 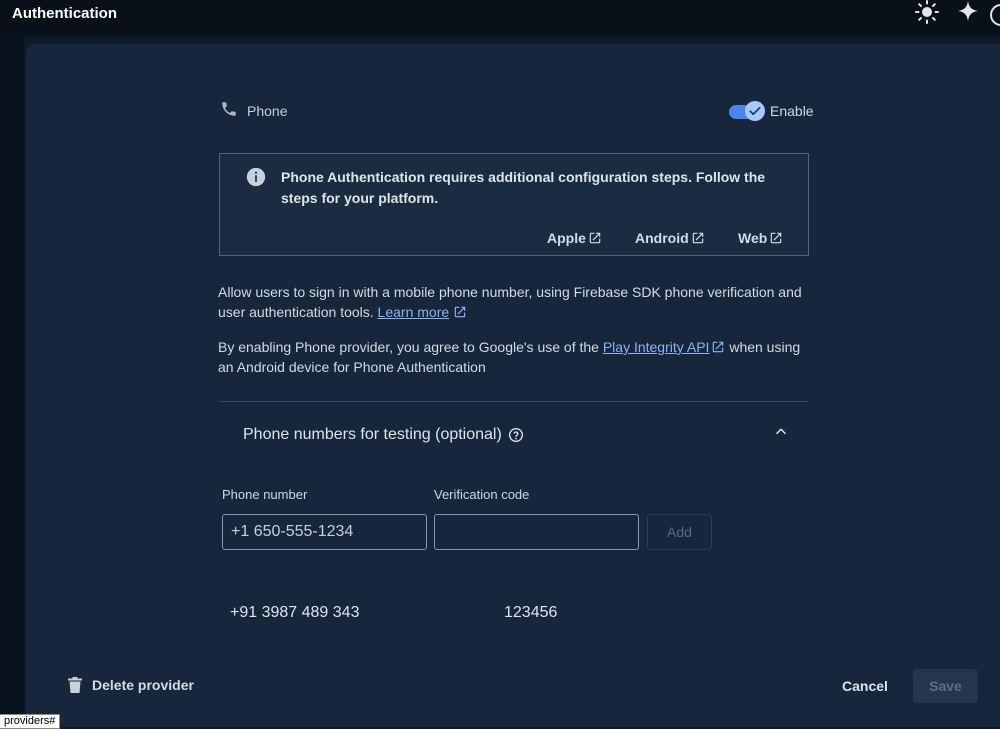 I want to click on play-integrity-link: Play Integrity API, so click(x=656, y=347).